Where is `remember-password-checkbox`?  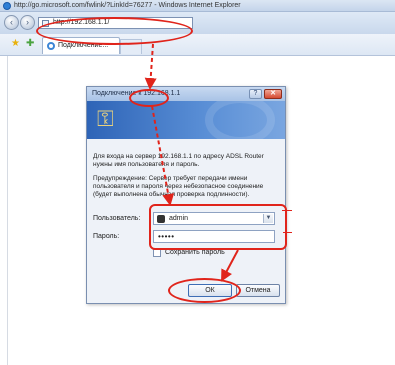 remember-password-checkbox is located at coordinates (157, 253).